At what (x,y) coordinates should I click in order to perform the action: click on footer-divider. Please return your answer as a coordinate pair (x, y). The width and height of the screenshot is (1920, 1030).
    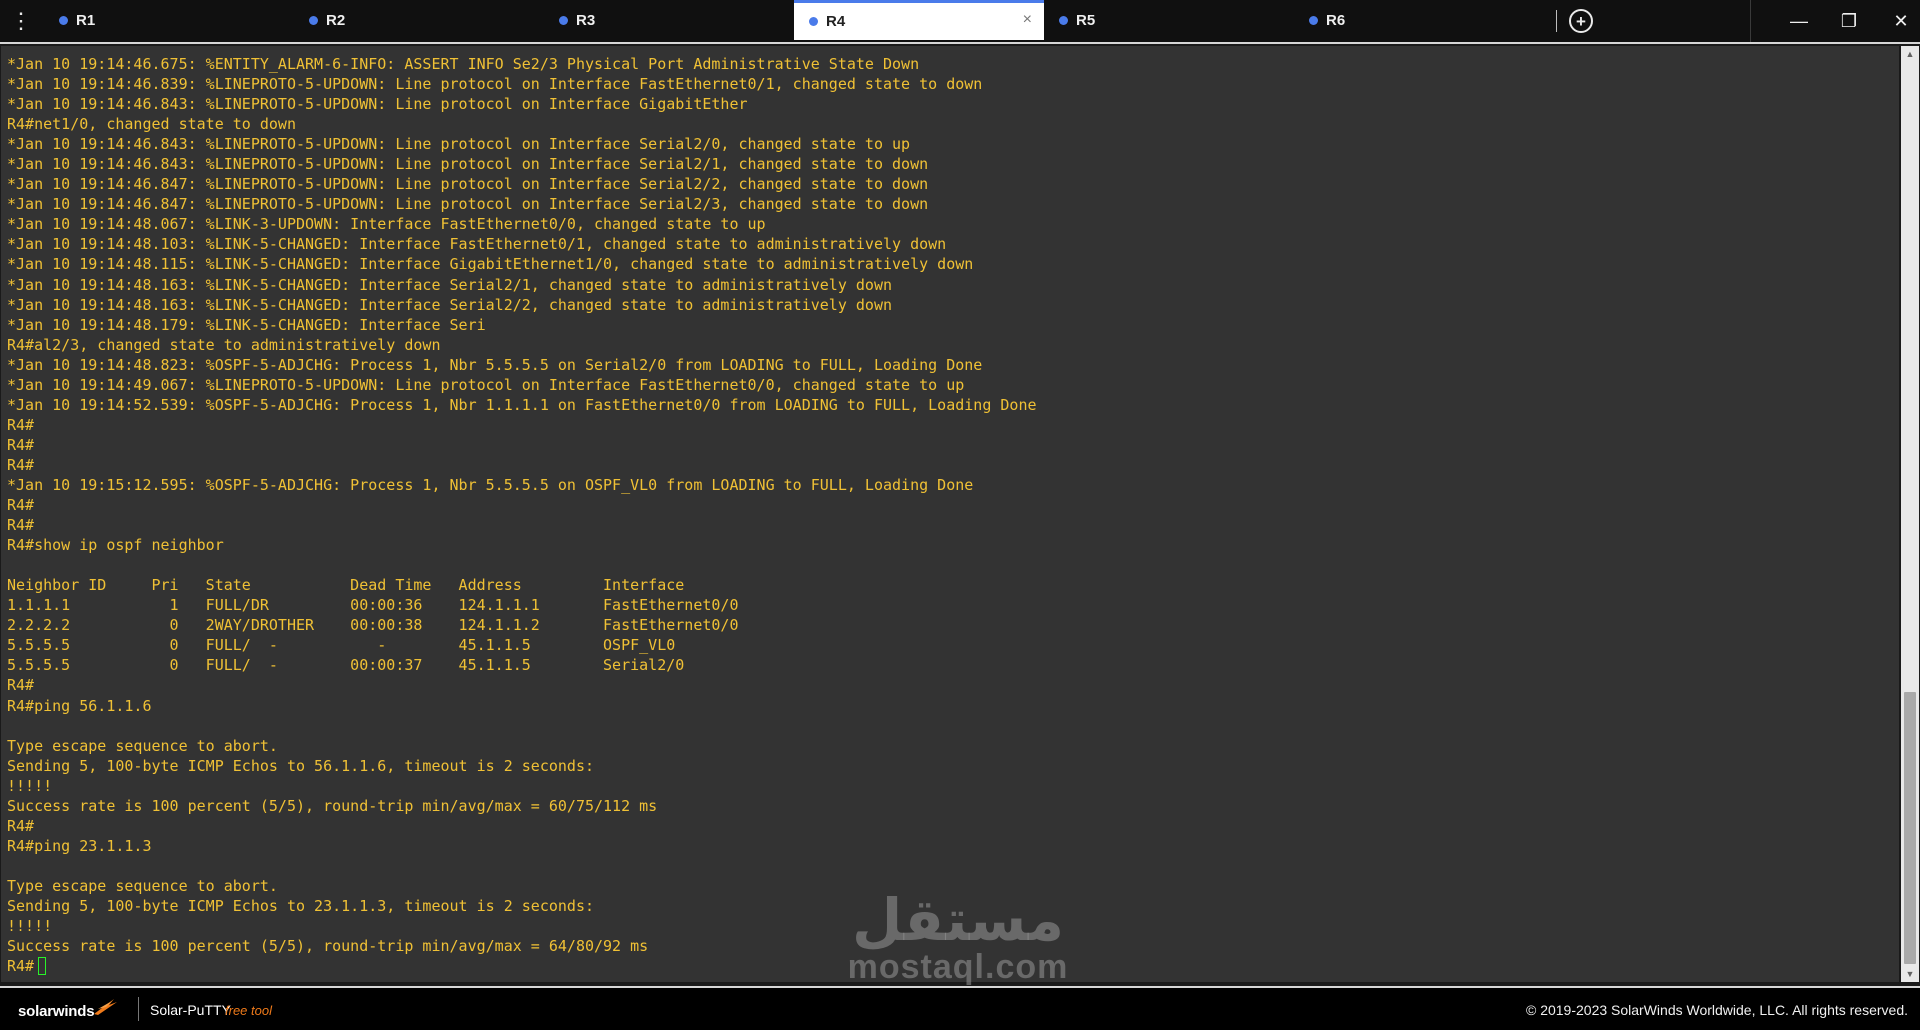
    Looking at the image, I should click on (138, 1009).